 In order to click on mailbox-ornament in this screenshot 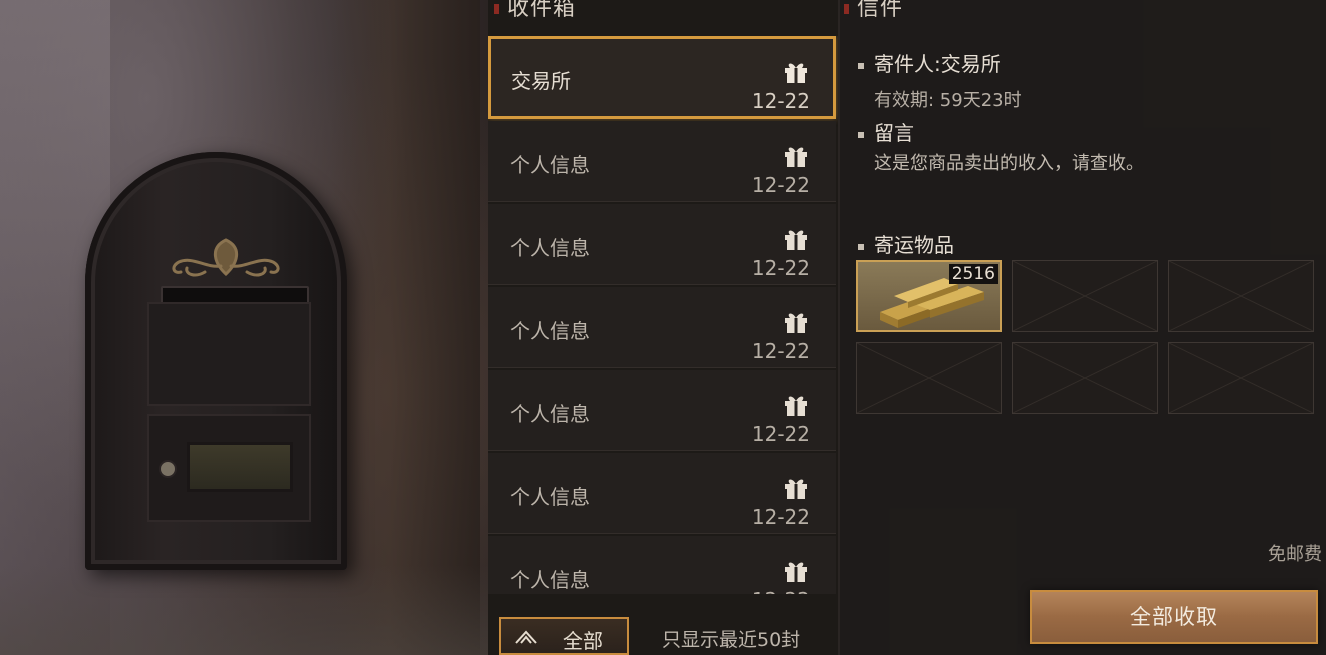, I will do `click(226, 257)`.